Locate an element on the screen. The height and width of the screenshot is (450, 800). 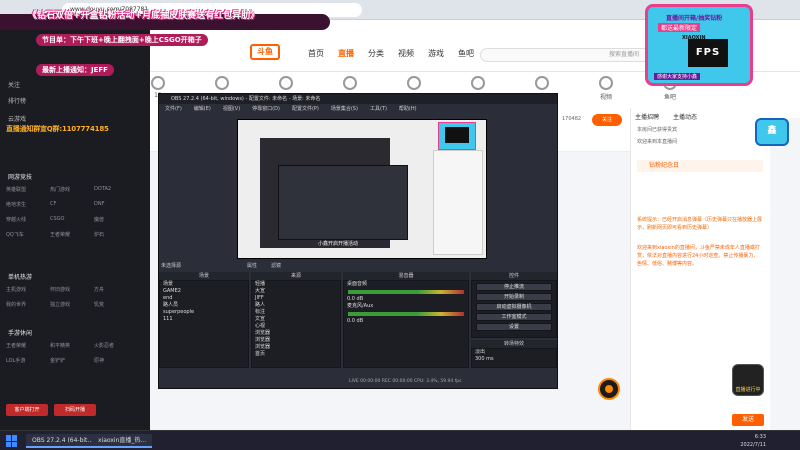
nav-category: 分类 is located at coordinates (376, 53).